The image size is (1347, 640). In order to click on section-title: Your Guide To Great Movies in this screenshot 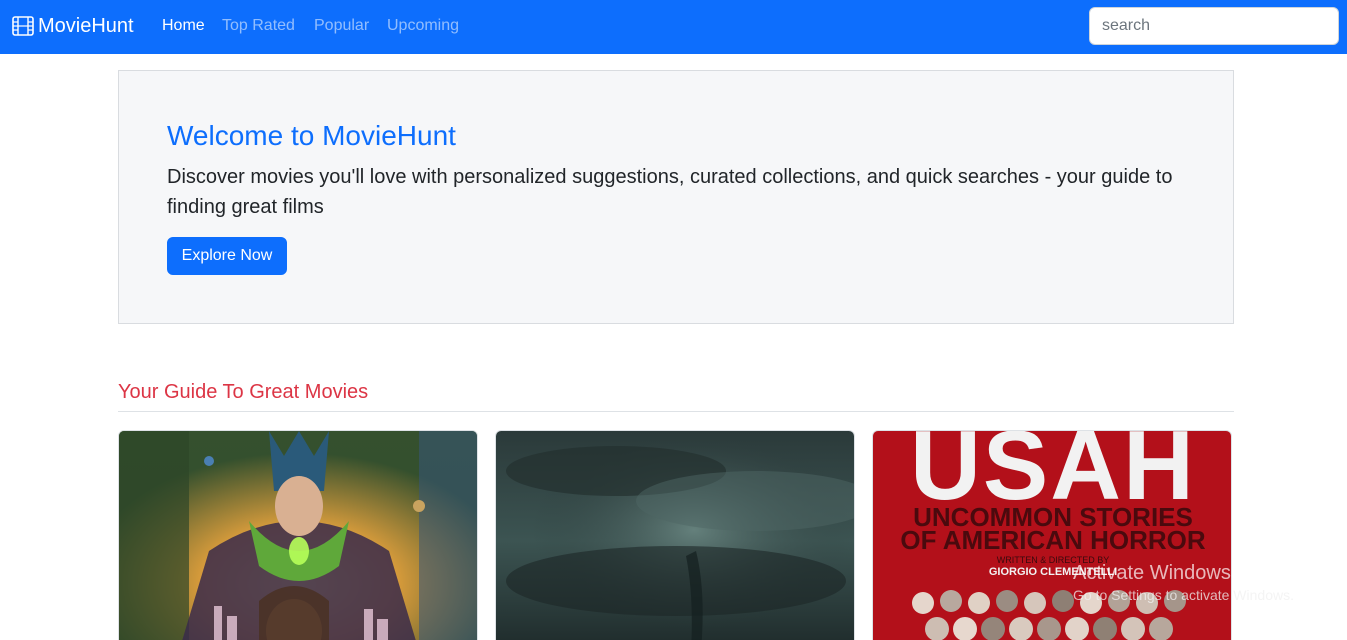, I will do `click(243, 392)`.